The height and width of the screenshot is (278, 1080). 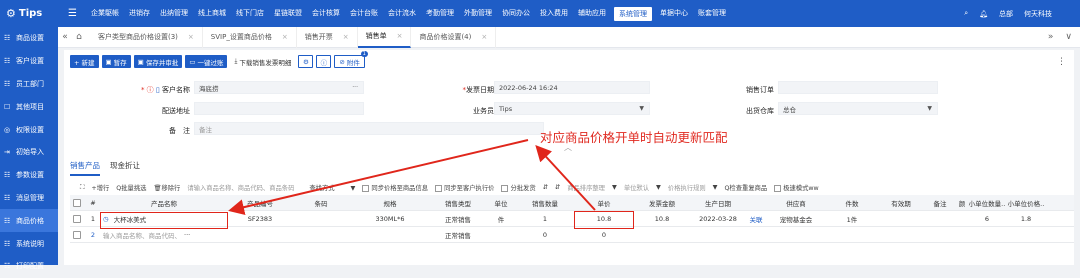 What do you see at coordinates (604, 235) in the screenshot?
I see `table-cell-price: 0` at bounding box center [604, 235].